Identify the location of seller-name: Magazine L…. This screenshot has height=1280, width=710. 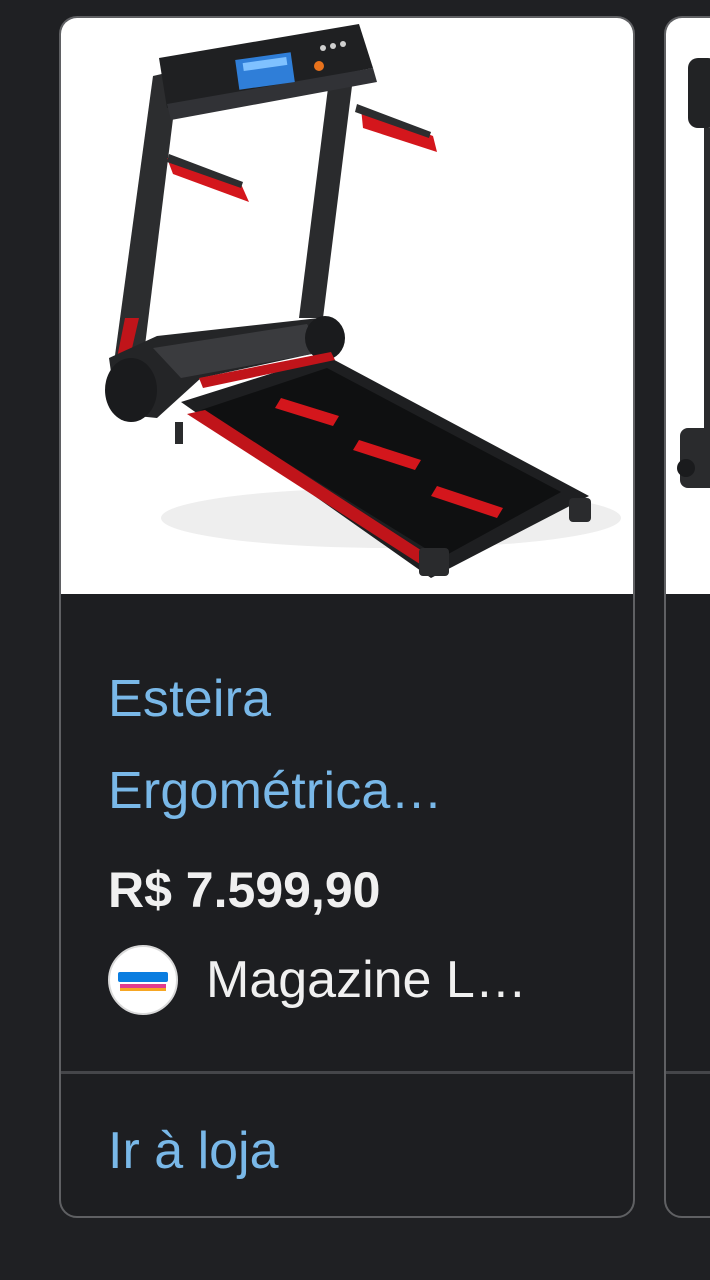
(366, 980).